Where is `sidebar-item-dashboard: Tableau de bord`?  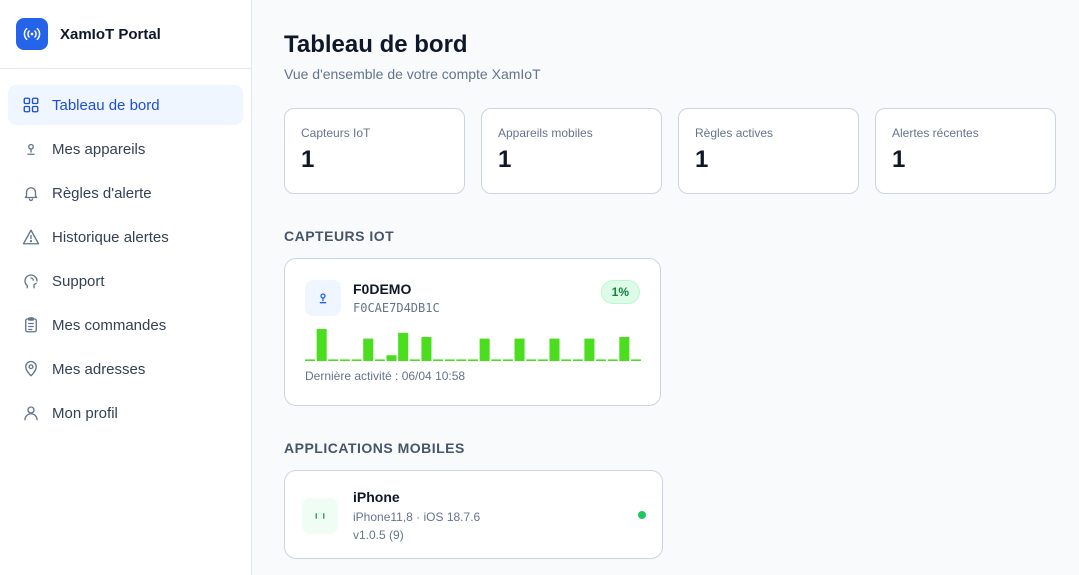
sidebar-item-dashboard: Tableau de bord is located at coordinates (125, 105).